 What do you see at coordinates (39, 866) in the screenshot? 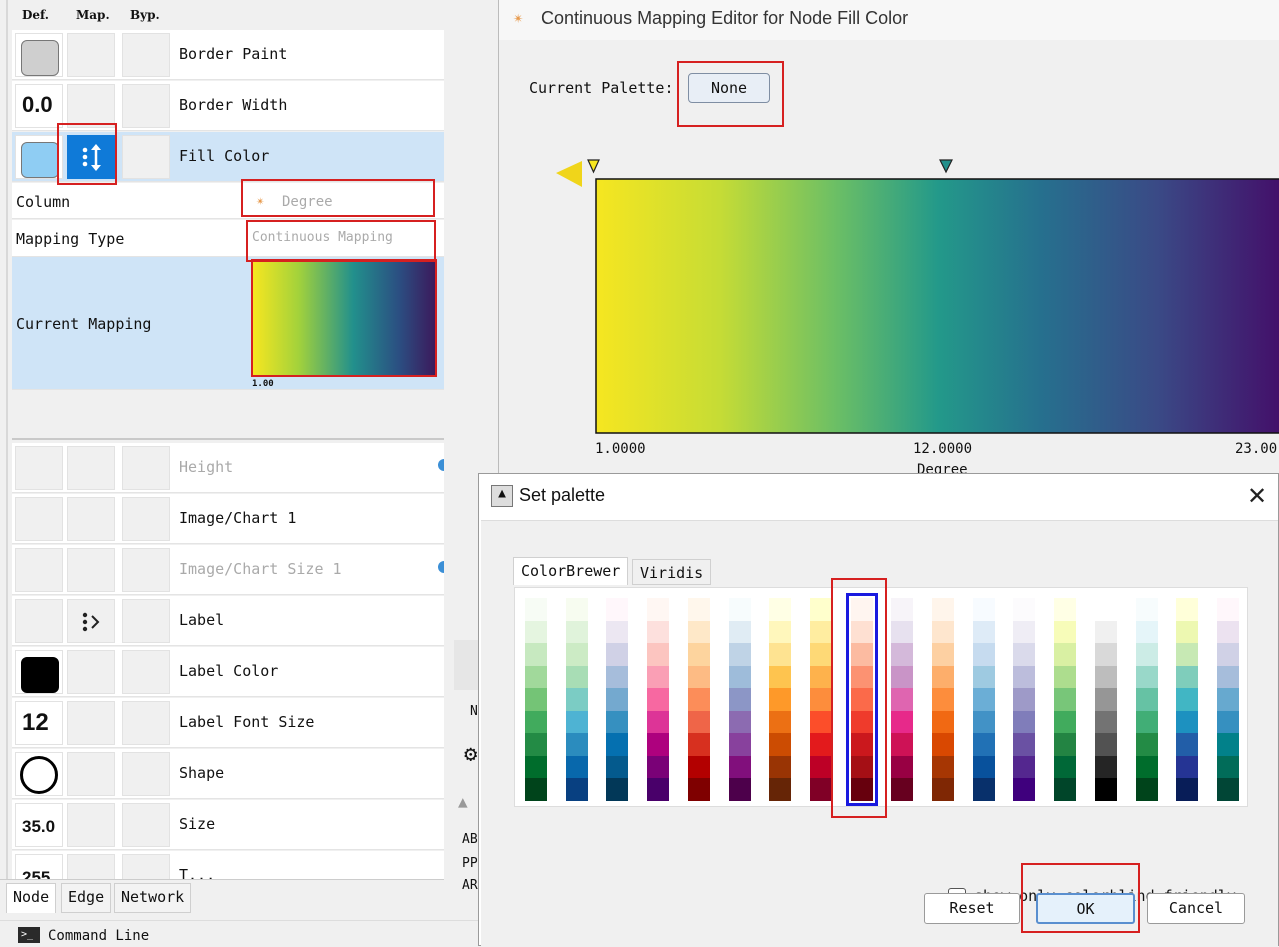
I see `def-cell: 255` at bounding box center [39, 866].